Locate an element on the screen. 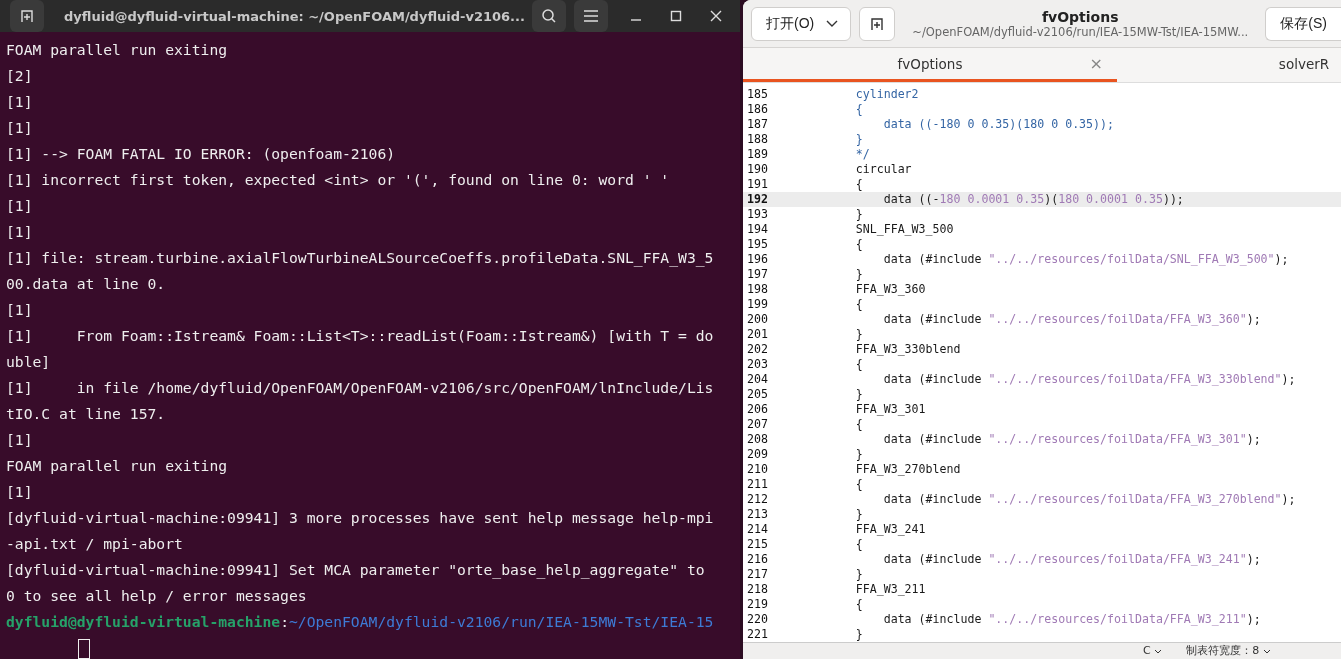 This screenshot has height=659, width=1341. code-line: data (#include "../../resources/foilData/FFA_W3_270blend"); is located at coordinates (1089, 500).